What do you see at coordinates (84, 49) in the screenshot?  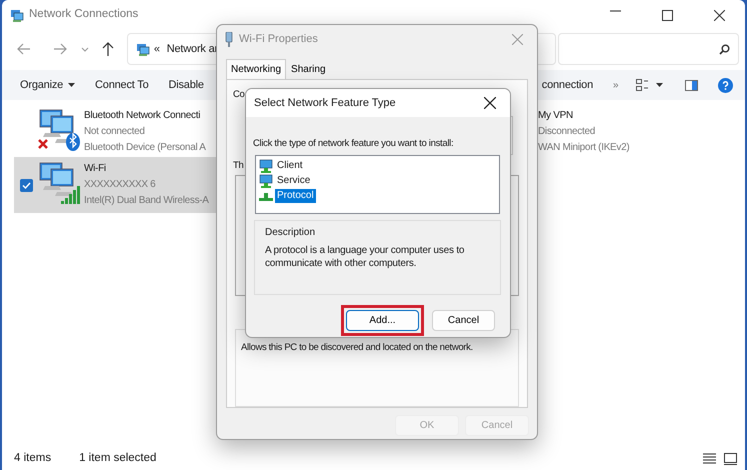 I see `chevron-down-icon` at bounding box center [84, 49].